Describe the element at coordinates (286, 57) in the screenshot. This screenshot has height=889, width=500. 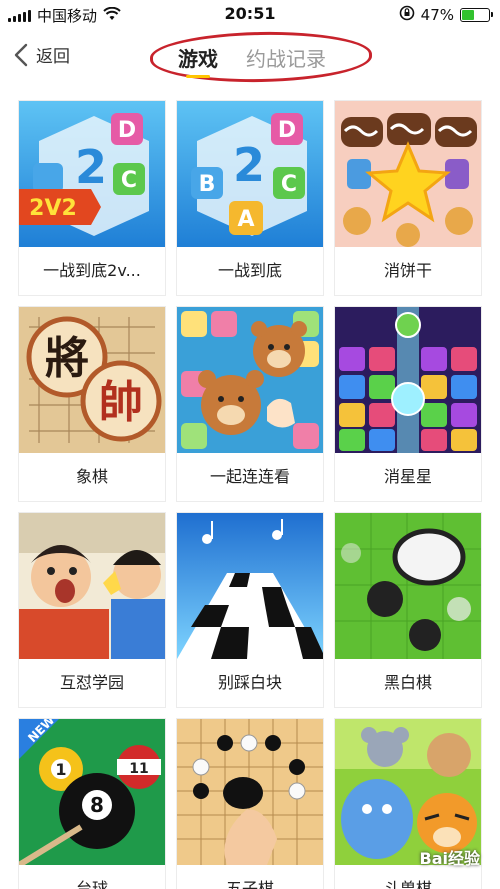
I see `tab-battle-records: 约战记录` at that location.